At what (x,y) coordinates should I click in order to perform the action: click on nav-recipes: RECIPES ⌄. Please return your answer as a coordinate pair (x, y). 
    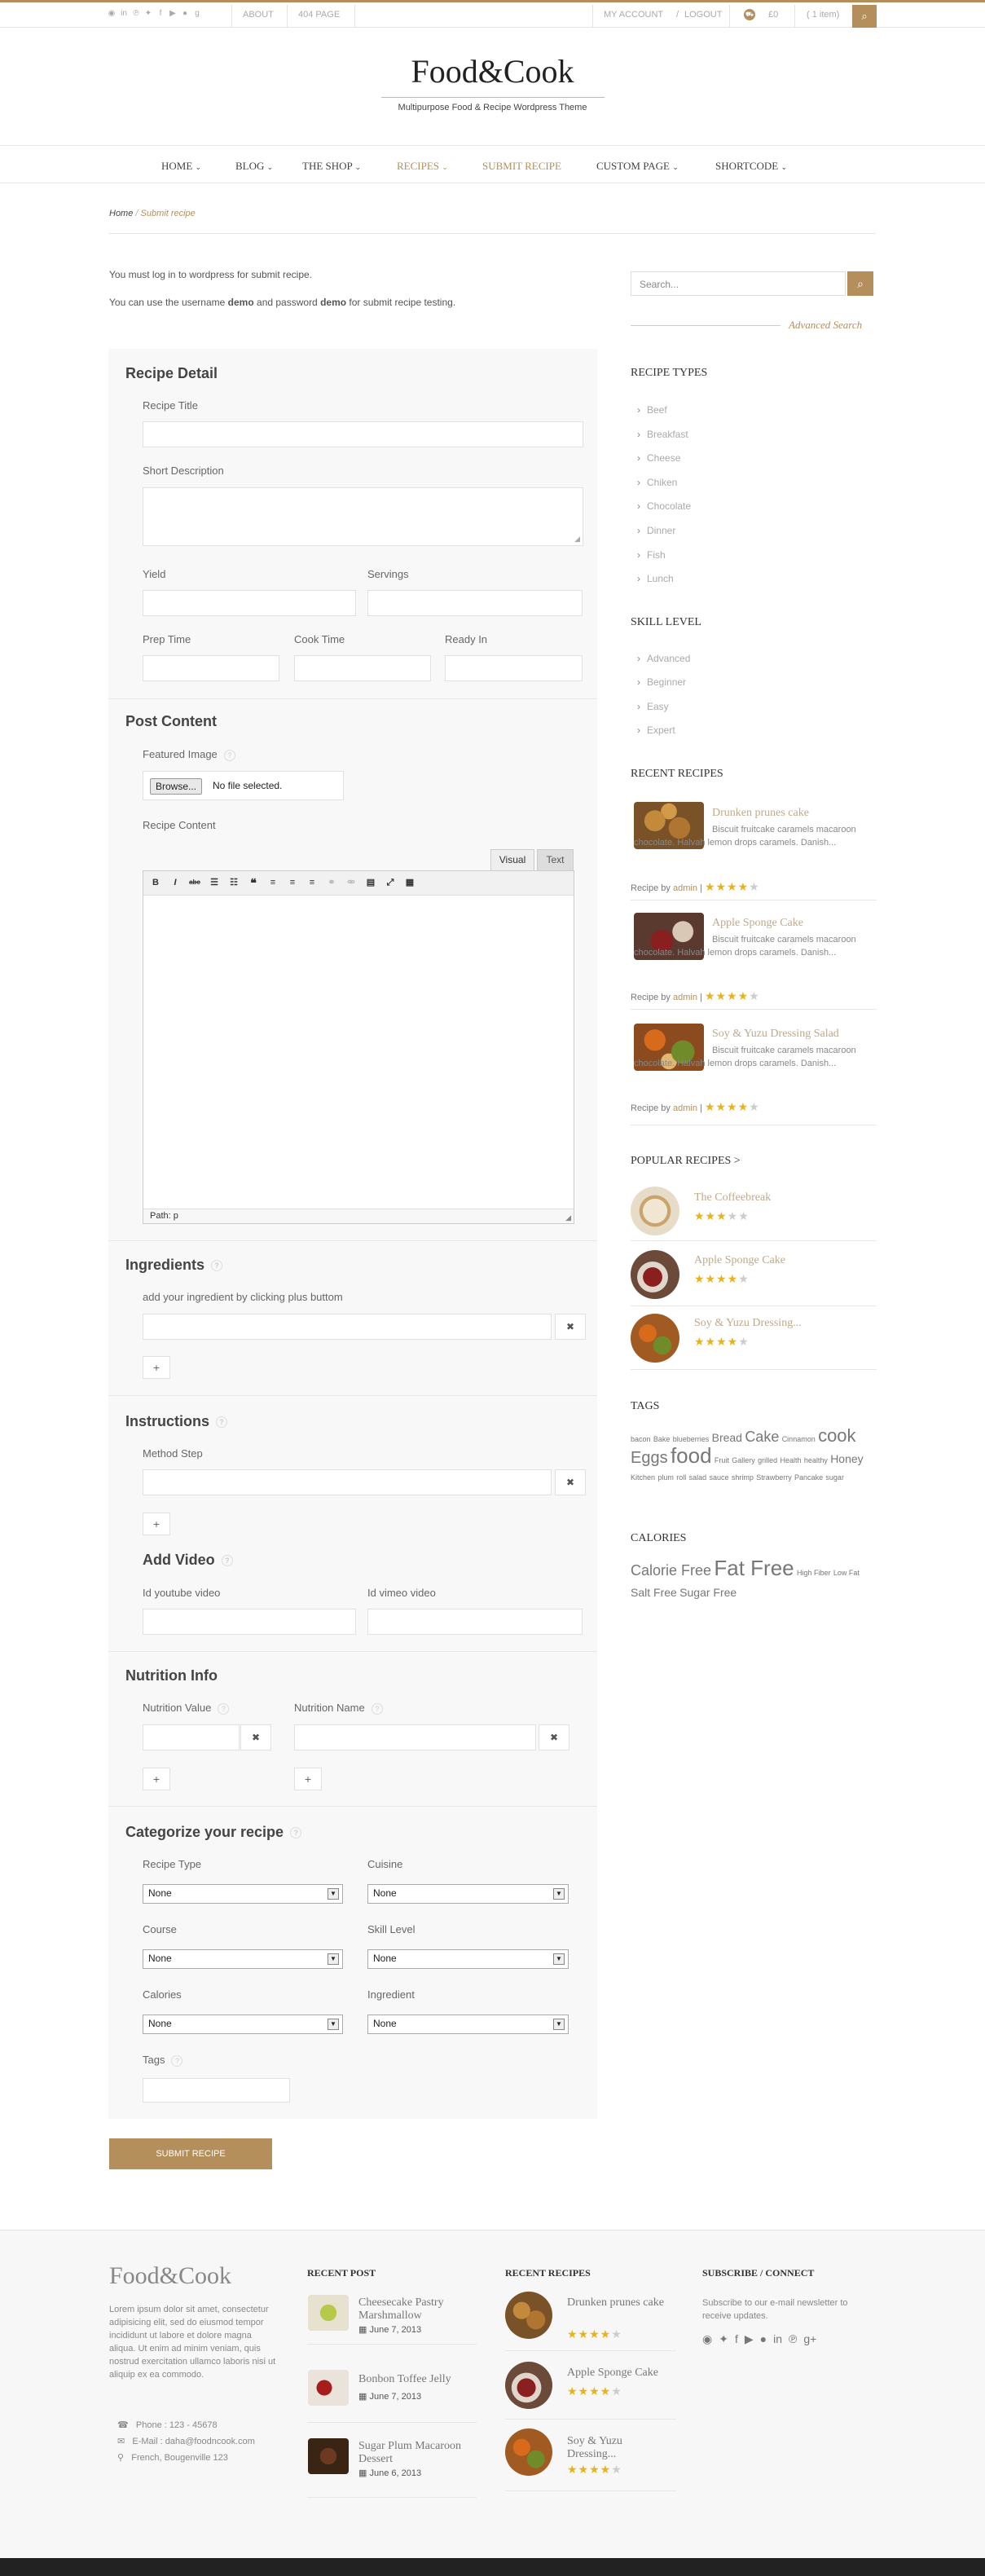
    Looking at the image, I should click on (423, 166).